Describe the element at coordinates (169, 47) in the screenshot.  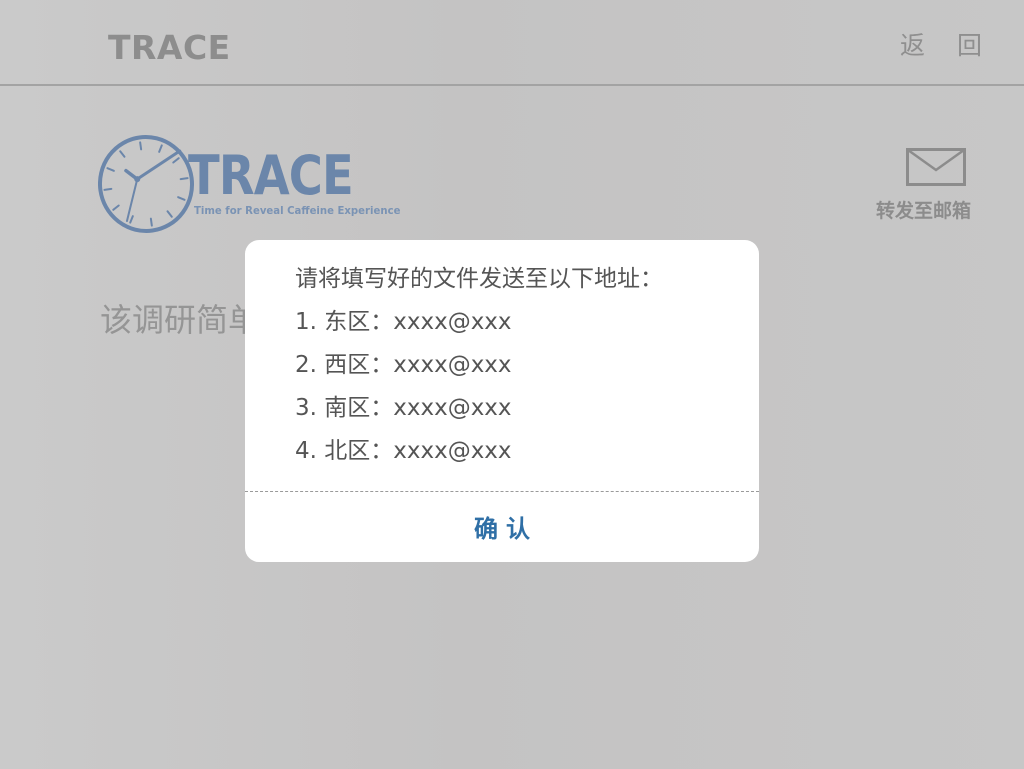
I see `app-title: TRACE` at that location.